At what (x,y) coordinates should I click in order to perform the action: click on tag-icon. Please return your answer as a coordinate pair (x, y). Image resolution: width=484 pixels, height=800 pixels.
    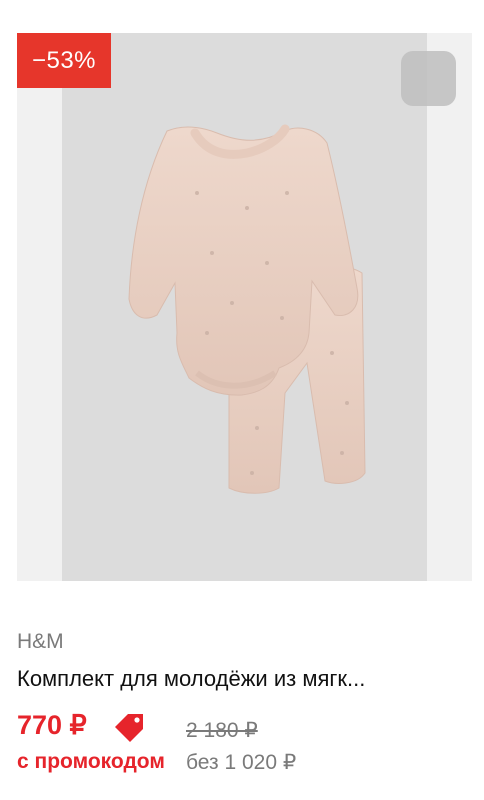
    Looking at the image, I should click on (129, 728).